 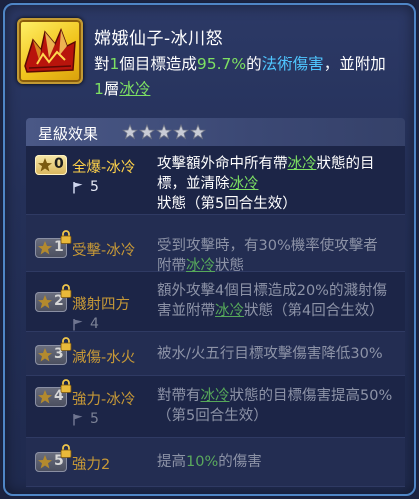 What do you see at coordinates (270, 354) in the screenshot?
I see `description-text: 被水/火五行目標攻擊傷害降低30%` at bounding box center [270, 354].